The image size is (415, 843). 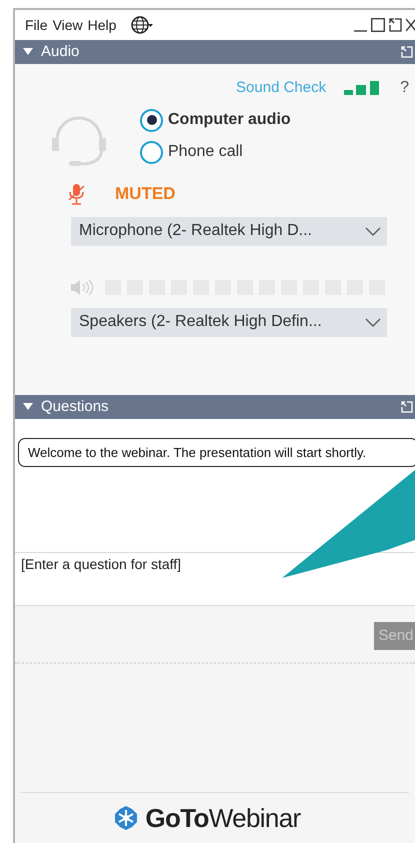 What do you see at coordinates (82, 287) in the screenshot?
I see `speaker-icon` at bounding box center [82, 287].